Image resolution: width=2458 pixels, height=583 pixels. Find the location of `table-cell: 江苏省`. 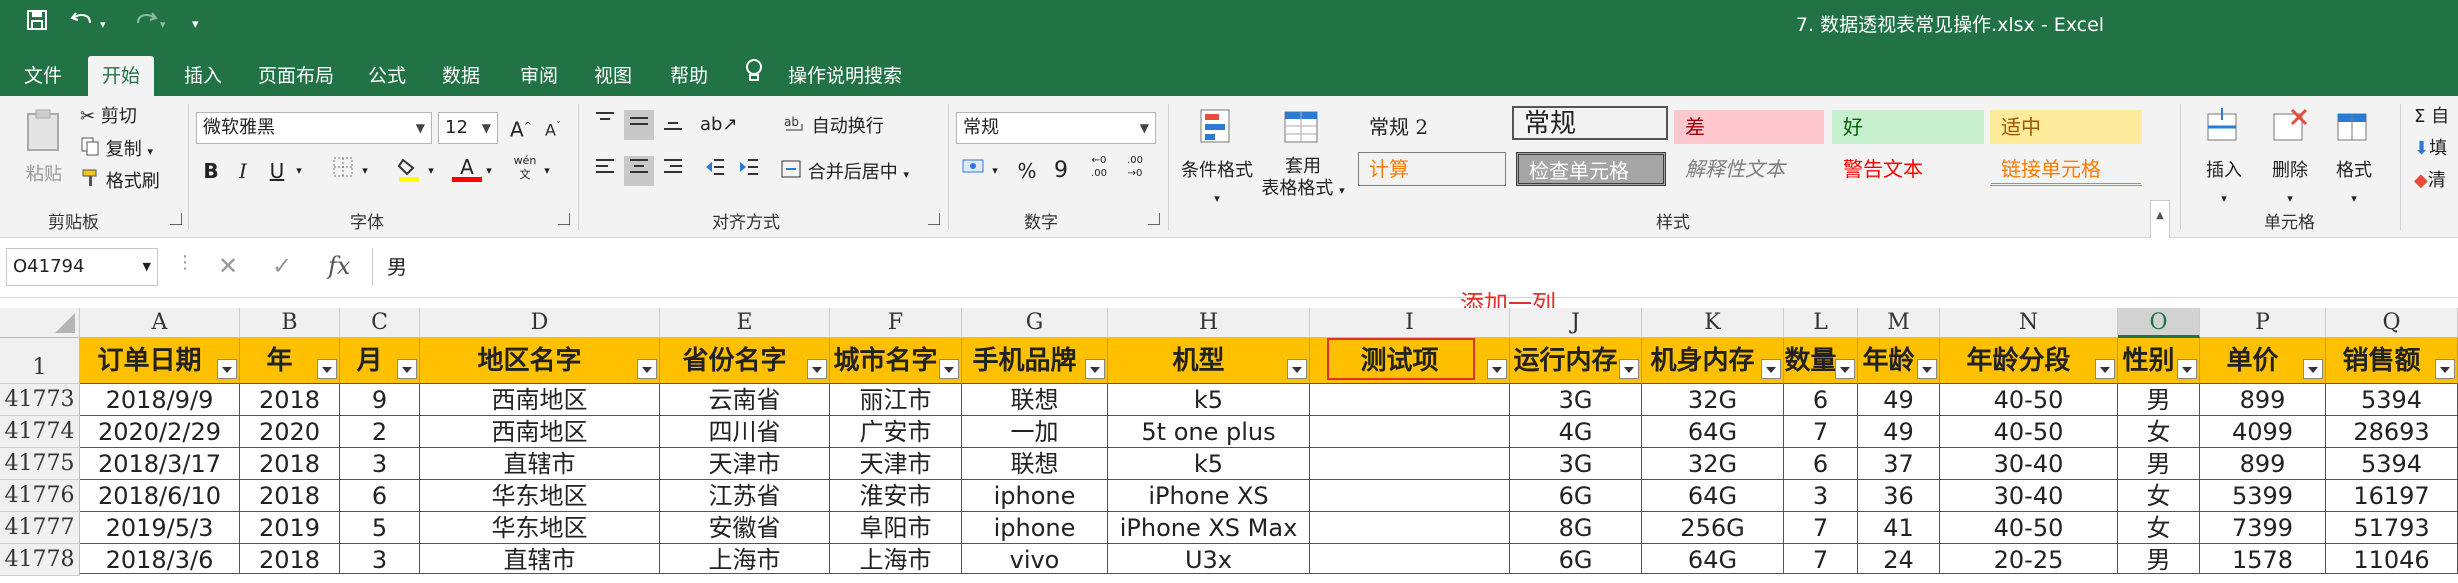

table-cell: 江苏省 is located at coordinates (745, 496).